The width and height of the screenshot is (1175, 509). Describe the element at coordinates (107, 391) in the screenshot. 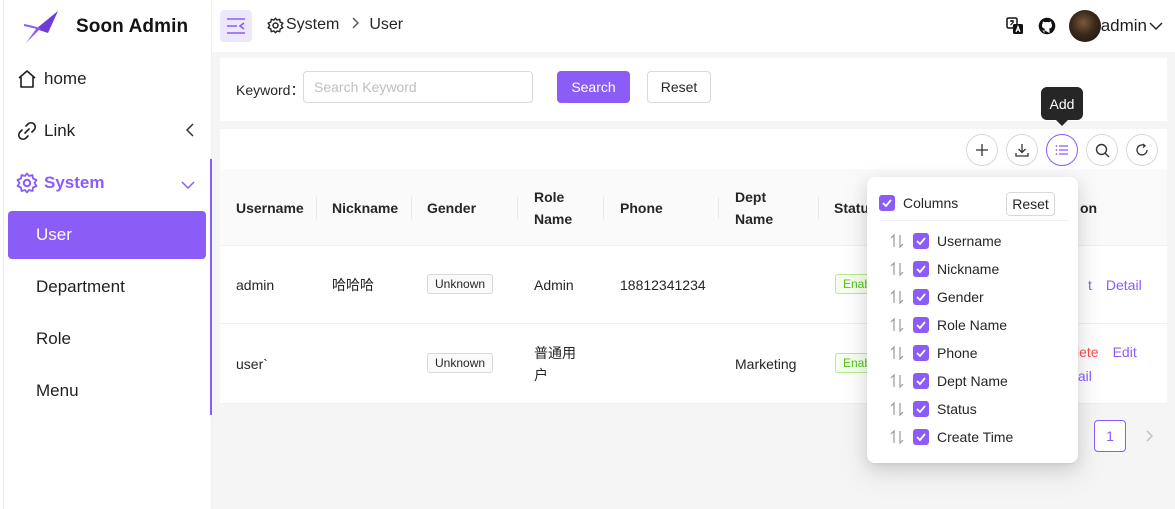

I see `sidebar-item-menu: Menu` at that location.